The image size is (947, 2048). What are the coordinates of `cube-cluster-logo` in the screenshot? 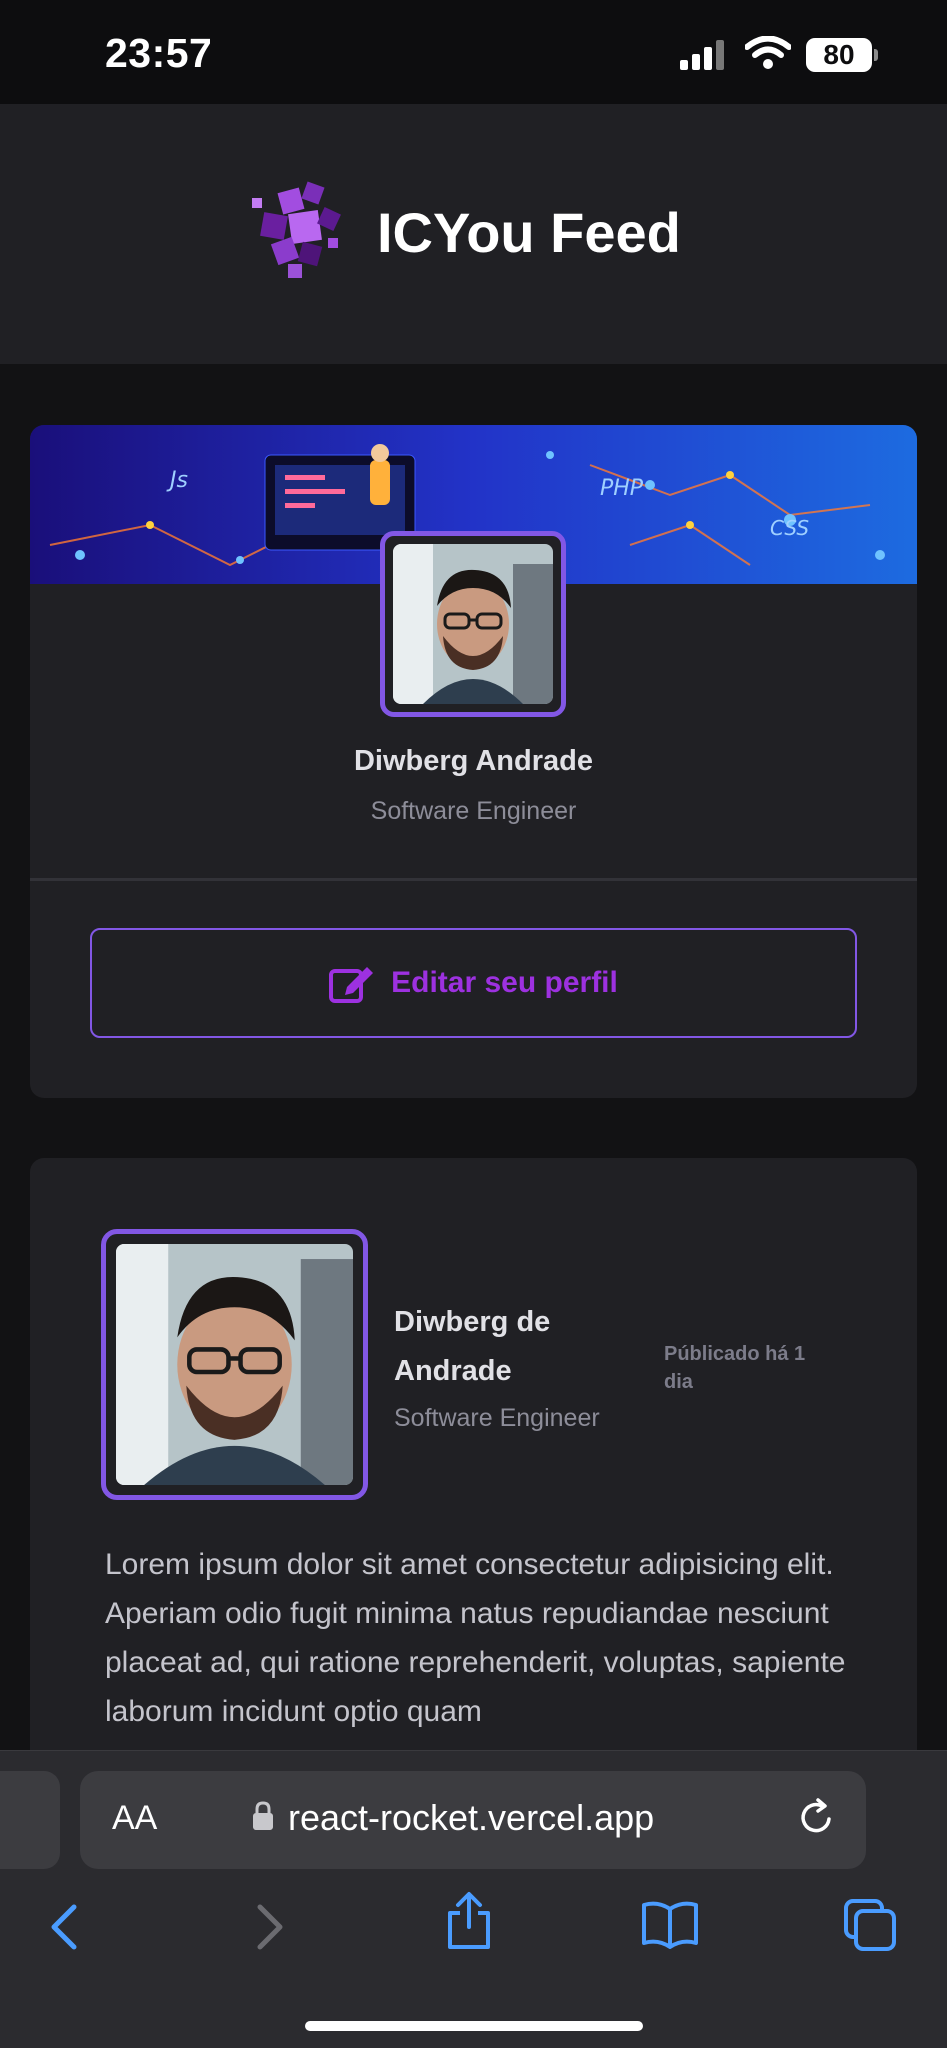 It's located at (296, 229).